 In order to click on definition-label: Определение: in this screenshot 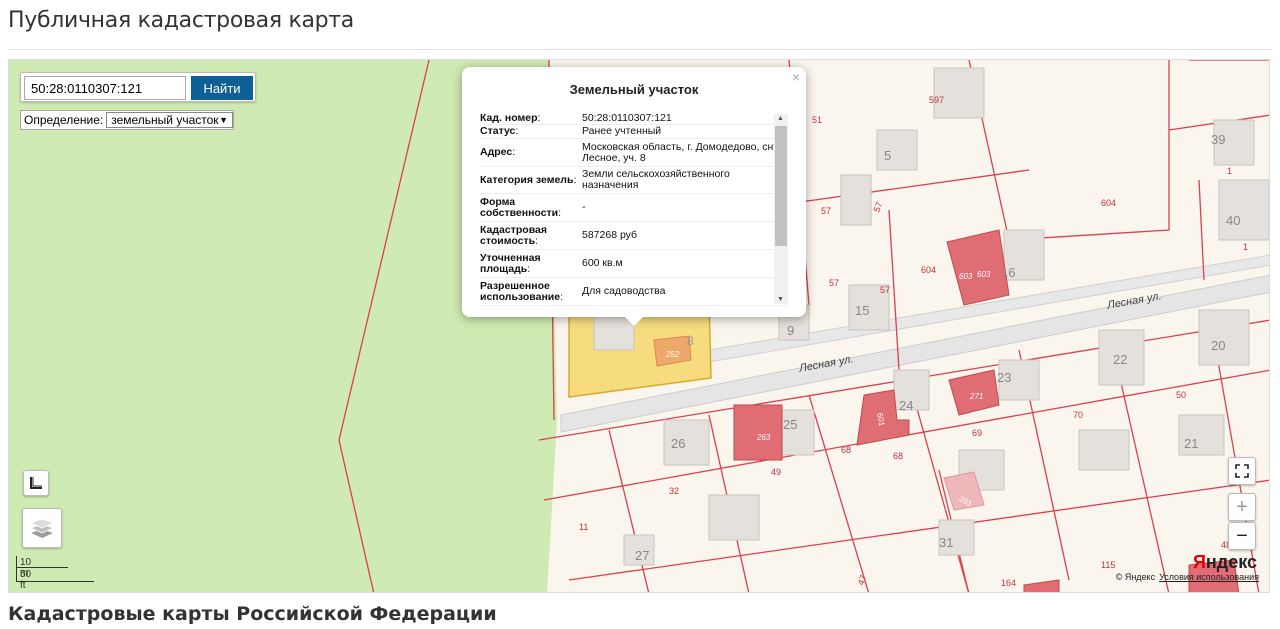, I will do `click(64, 120)`.